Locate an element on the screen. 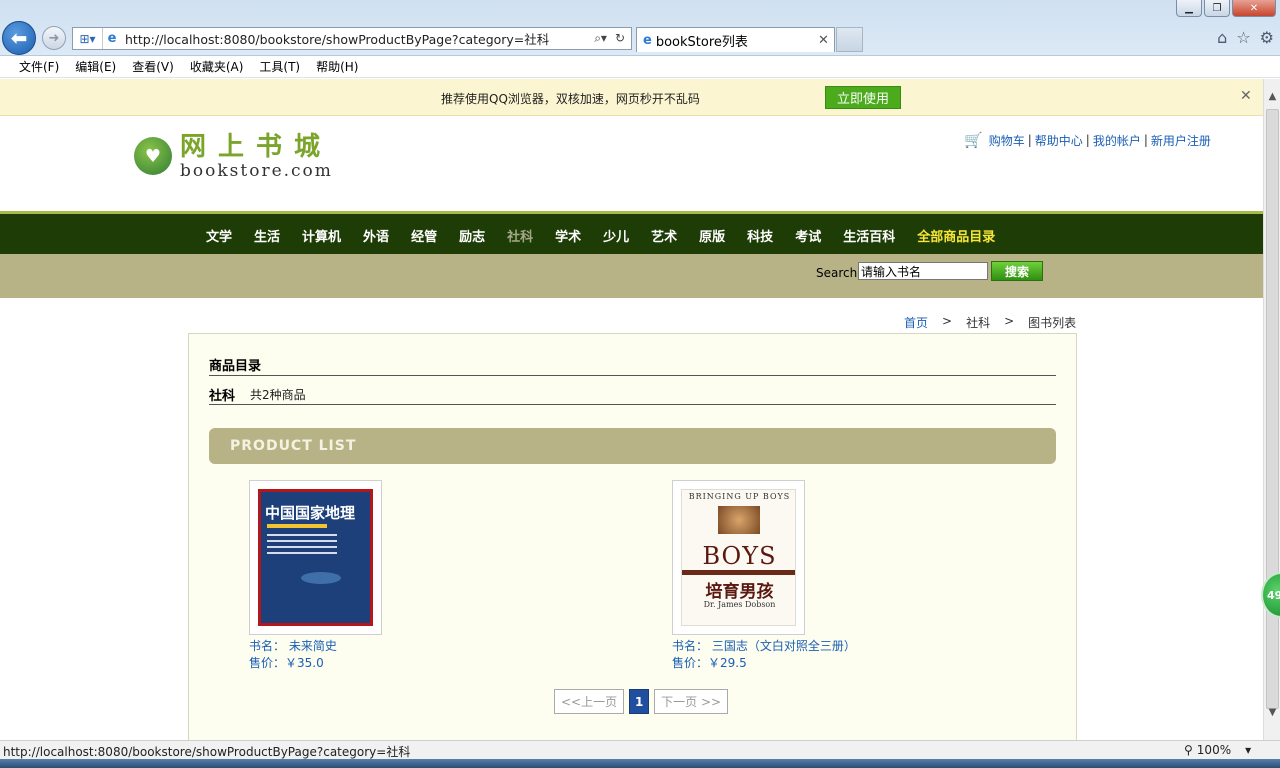 The width and height of the screenshot is (1280, 768). maximize-button: ❐ is located at coordinates (1217, 8).